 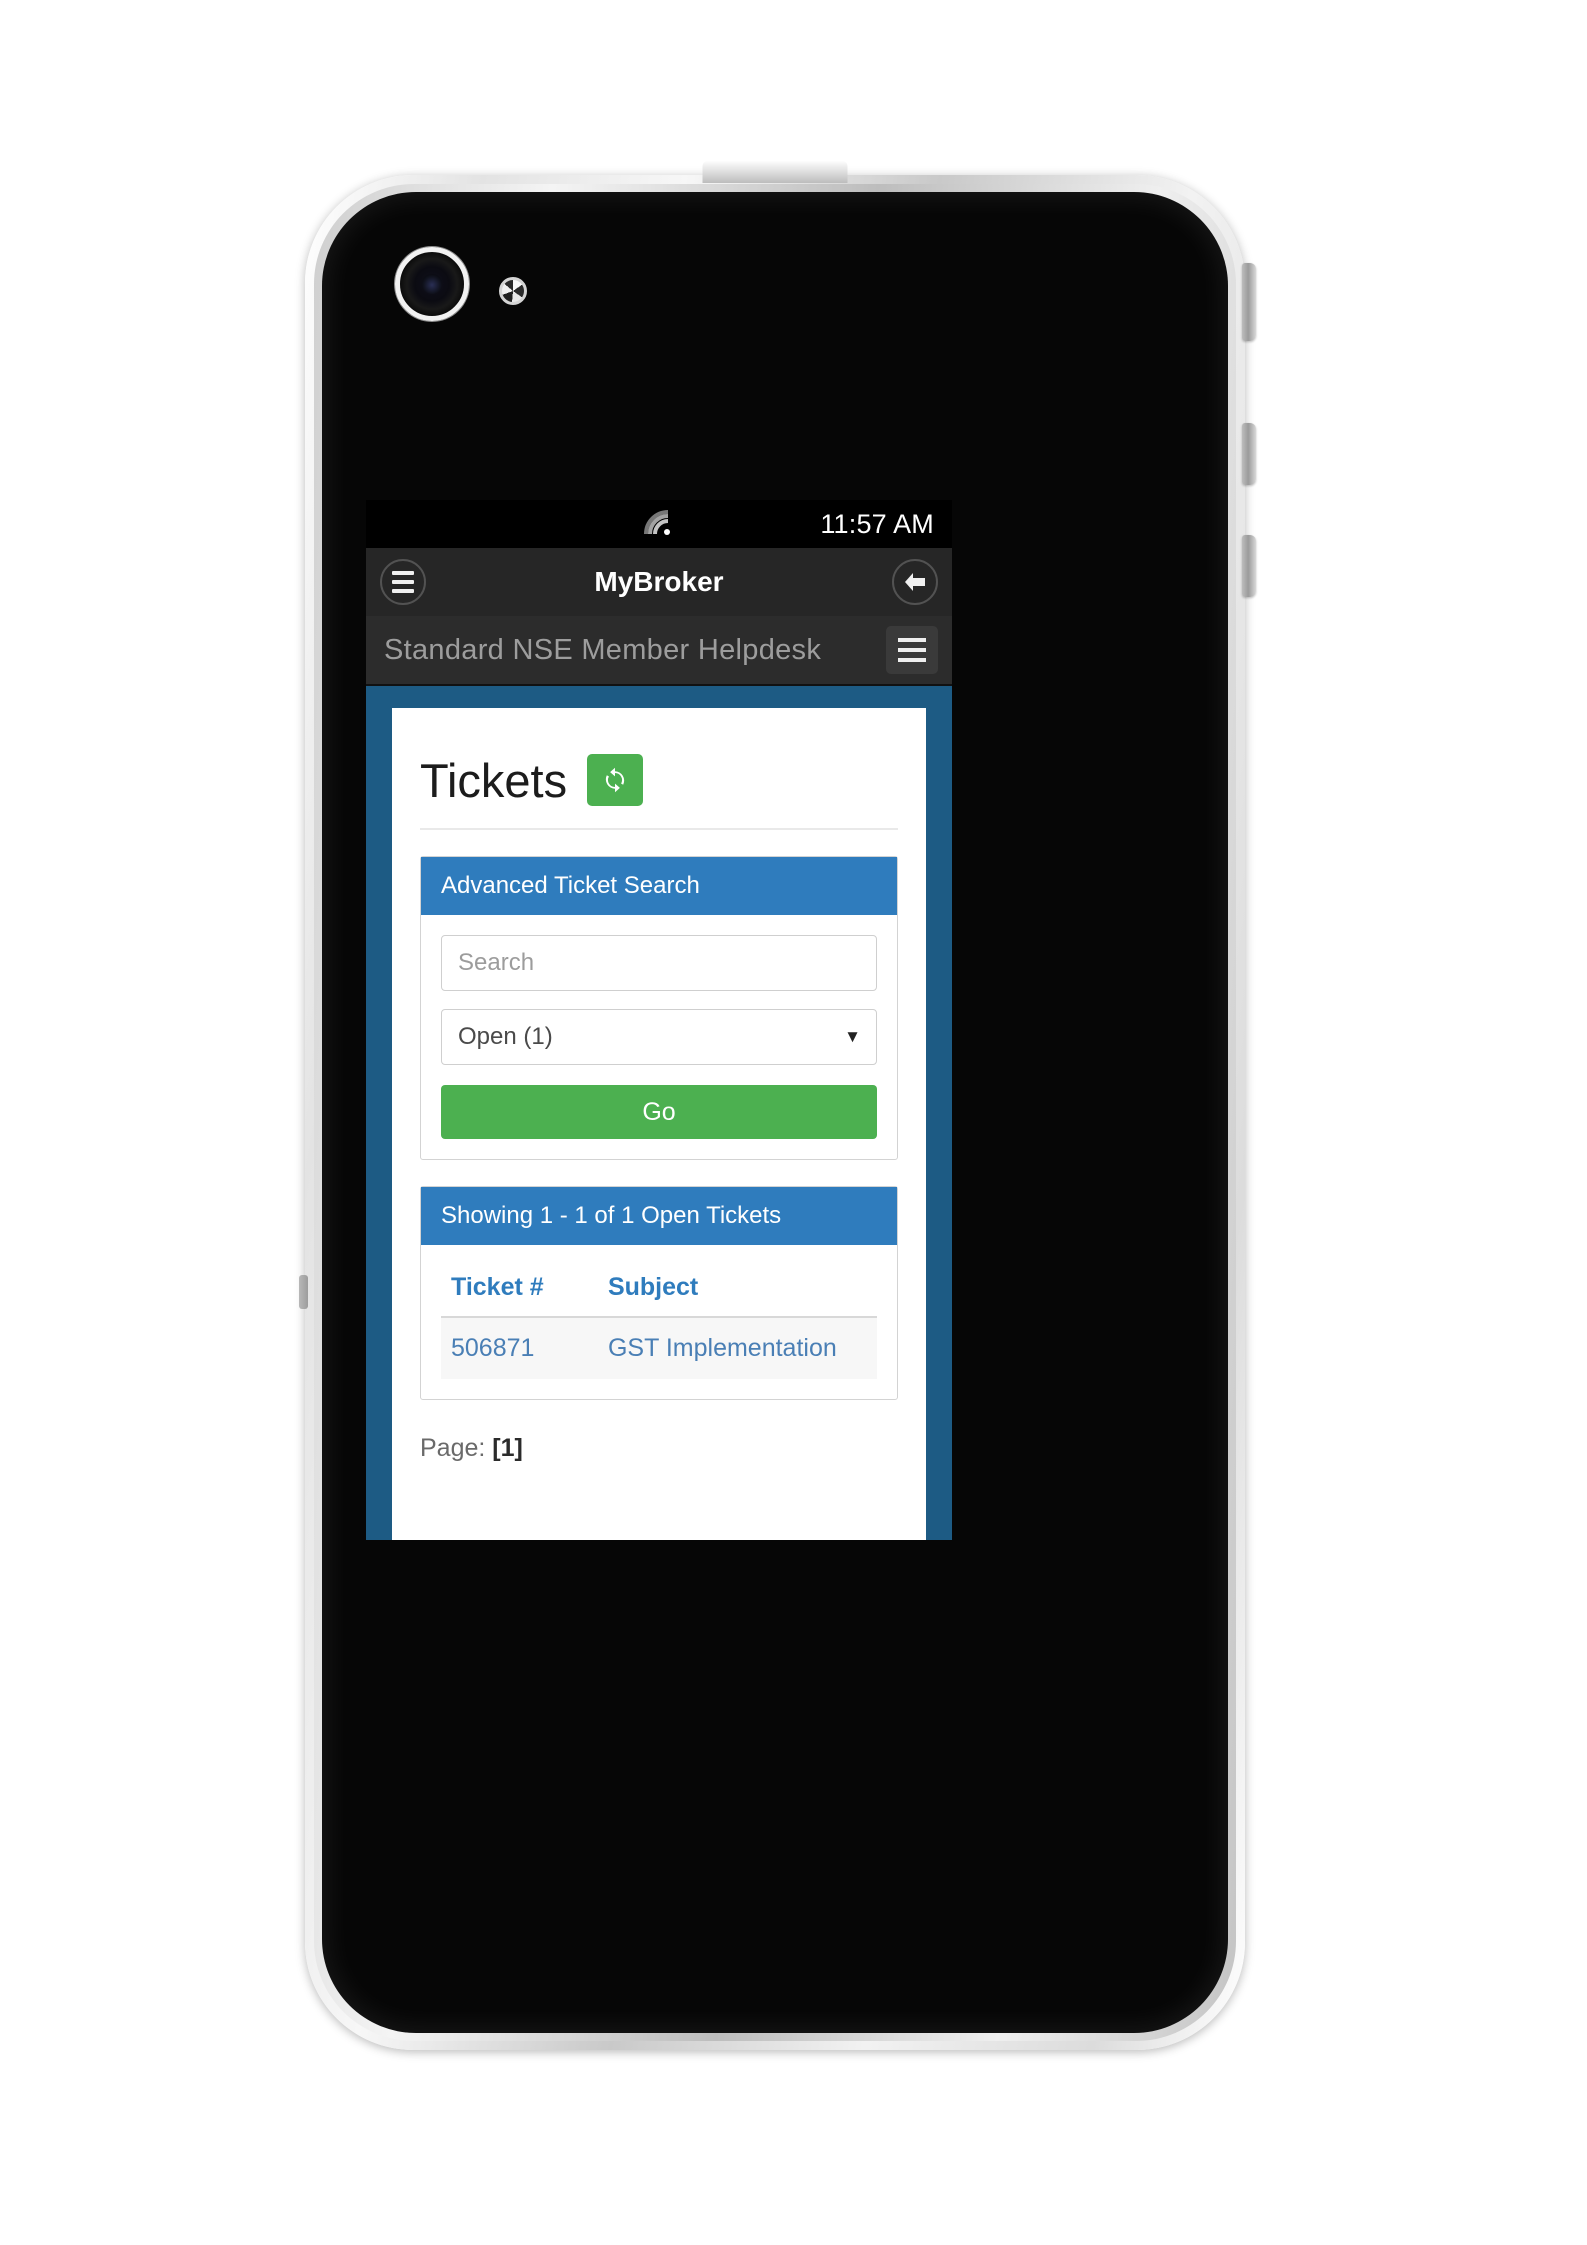 I want to click on status-select, so click(x=659, y=1037).